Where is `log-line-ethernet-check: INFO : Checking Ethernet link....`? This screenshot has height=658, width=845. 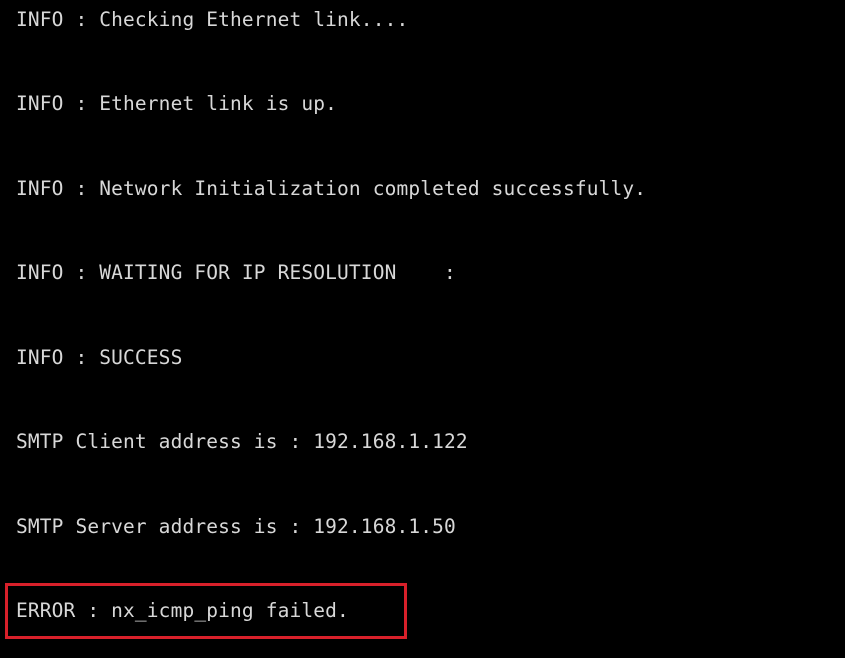 log-line-ethernet-check: INFO : Checking Ethernet link.... is located at coordinates (212, 19).